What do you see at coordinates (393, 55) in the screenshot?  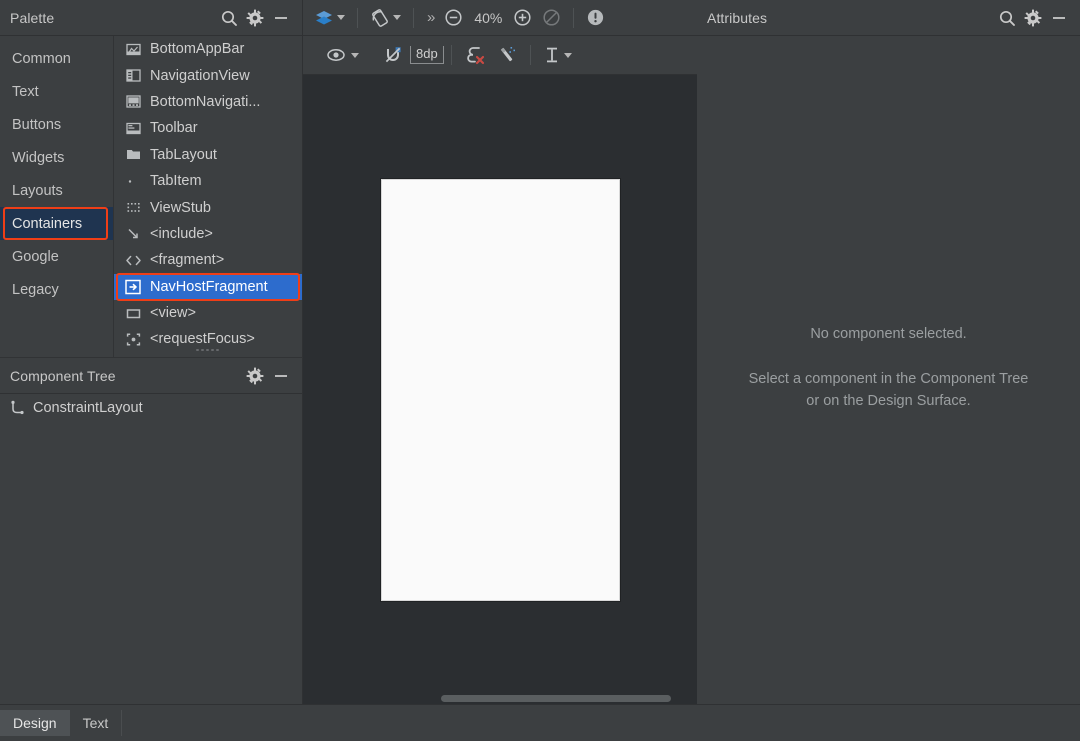 I see `autoconnect-toggle-button` at bounding box center [393, 55].